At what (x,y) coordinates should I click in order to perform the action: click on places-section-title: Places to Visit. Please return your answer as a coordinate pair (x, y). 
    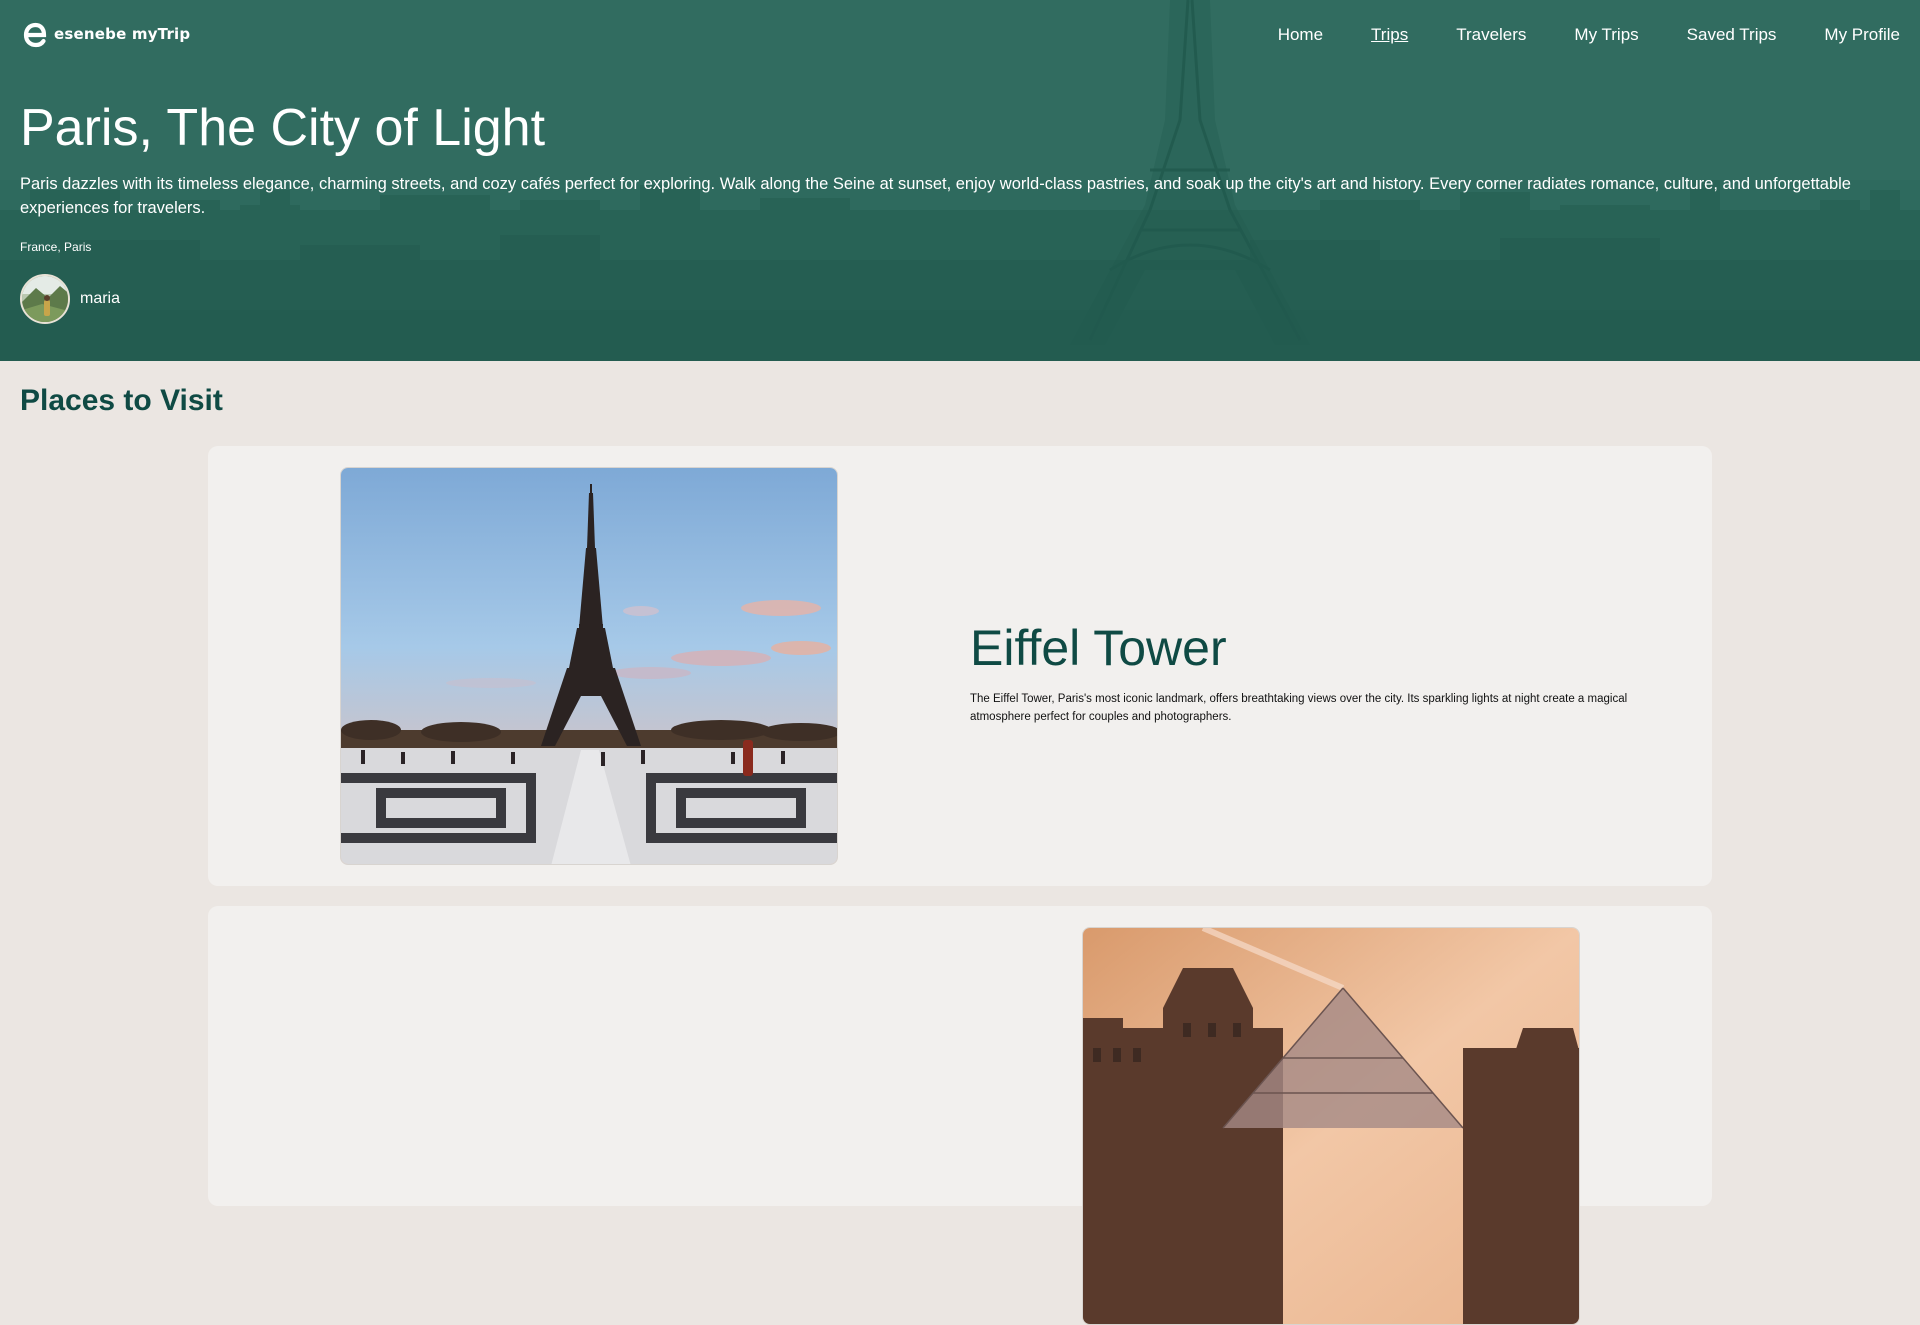
    Looking at the image, I should click on (121, 400).